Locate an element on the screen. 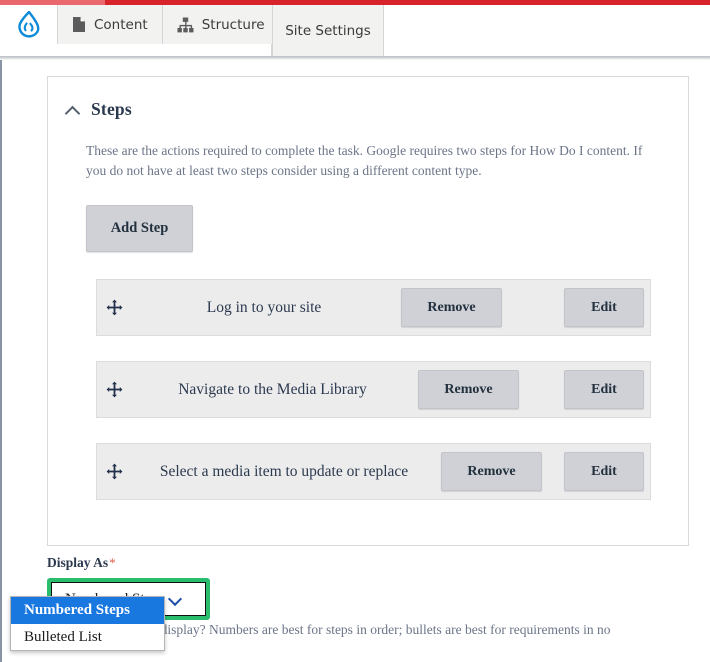 The image size is (710, 662). top-brand-strip-accent is located at coordinates (52, 2).